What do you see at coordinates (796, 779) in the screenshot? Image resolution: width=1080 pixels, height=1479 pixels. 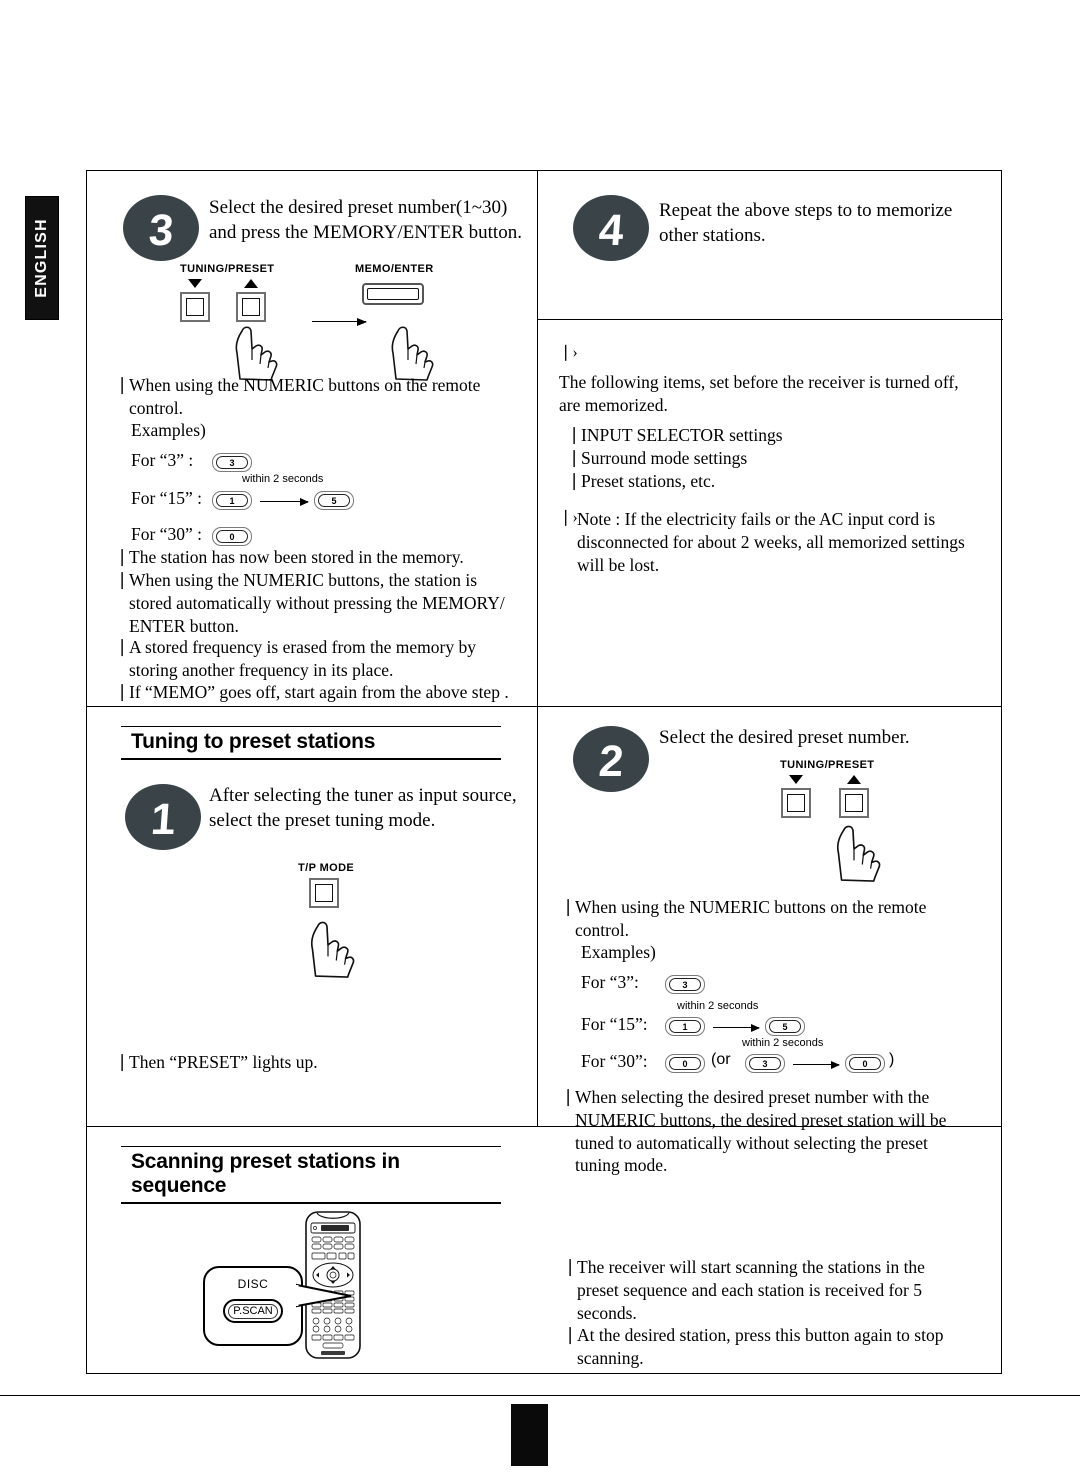 I see `step2-tuning-down-arrow-icon` at bounding box center [796, 779].